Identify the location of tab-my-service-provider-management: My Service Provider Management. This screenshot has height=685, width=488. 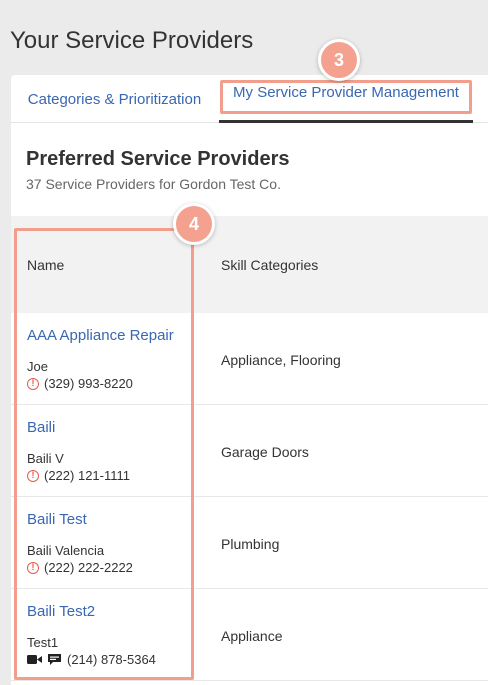
(346, 99).